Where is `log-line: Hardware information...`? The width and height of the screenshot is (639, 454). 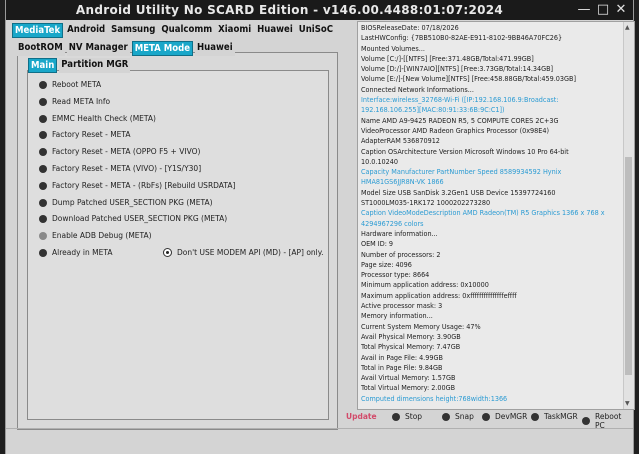
log-line: Hardware information... is located at coordinates (399, 233).